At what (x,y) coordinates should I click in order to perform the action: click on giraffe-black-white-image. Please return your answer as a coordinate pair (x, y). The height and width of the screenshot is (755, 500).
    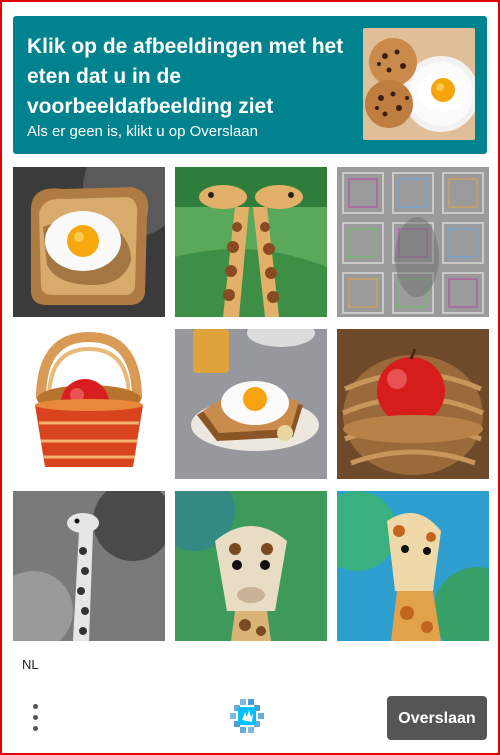
    Looking at the image, I should click on (89, 566).